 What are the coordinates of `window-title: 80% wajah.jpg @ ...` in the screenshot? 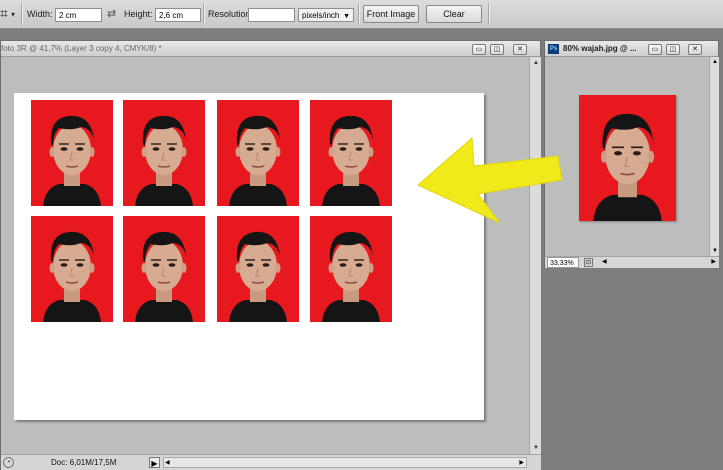 It's located at (600, 48).